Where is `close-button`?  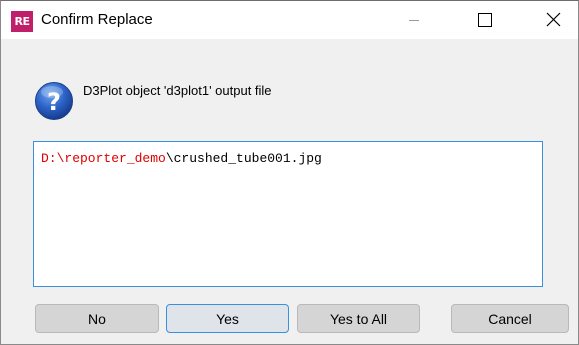
close-button is located at coordinates (554, 20).